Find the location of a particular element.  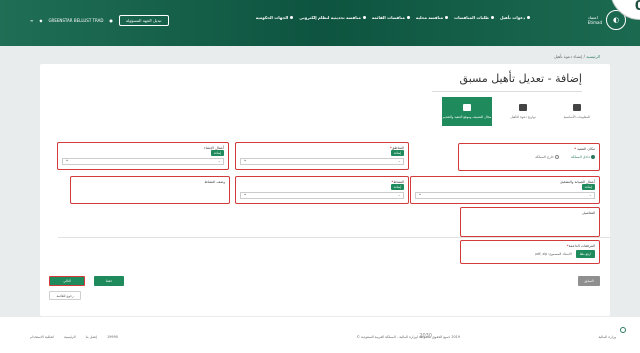

radio-outside: خارج المملكة is located at coordinates (547, 157).